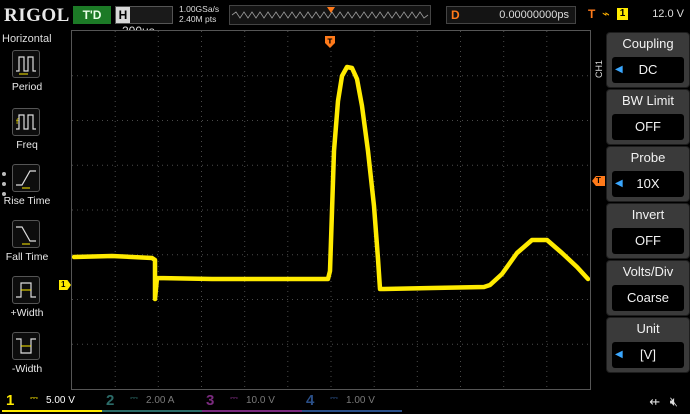  I want to click on invert-value: OFF, so click(648, 241).